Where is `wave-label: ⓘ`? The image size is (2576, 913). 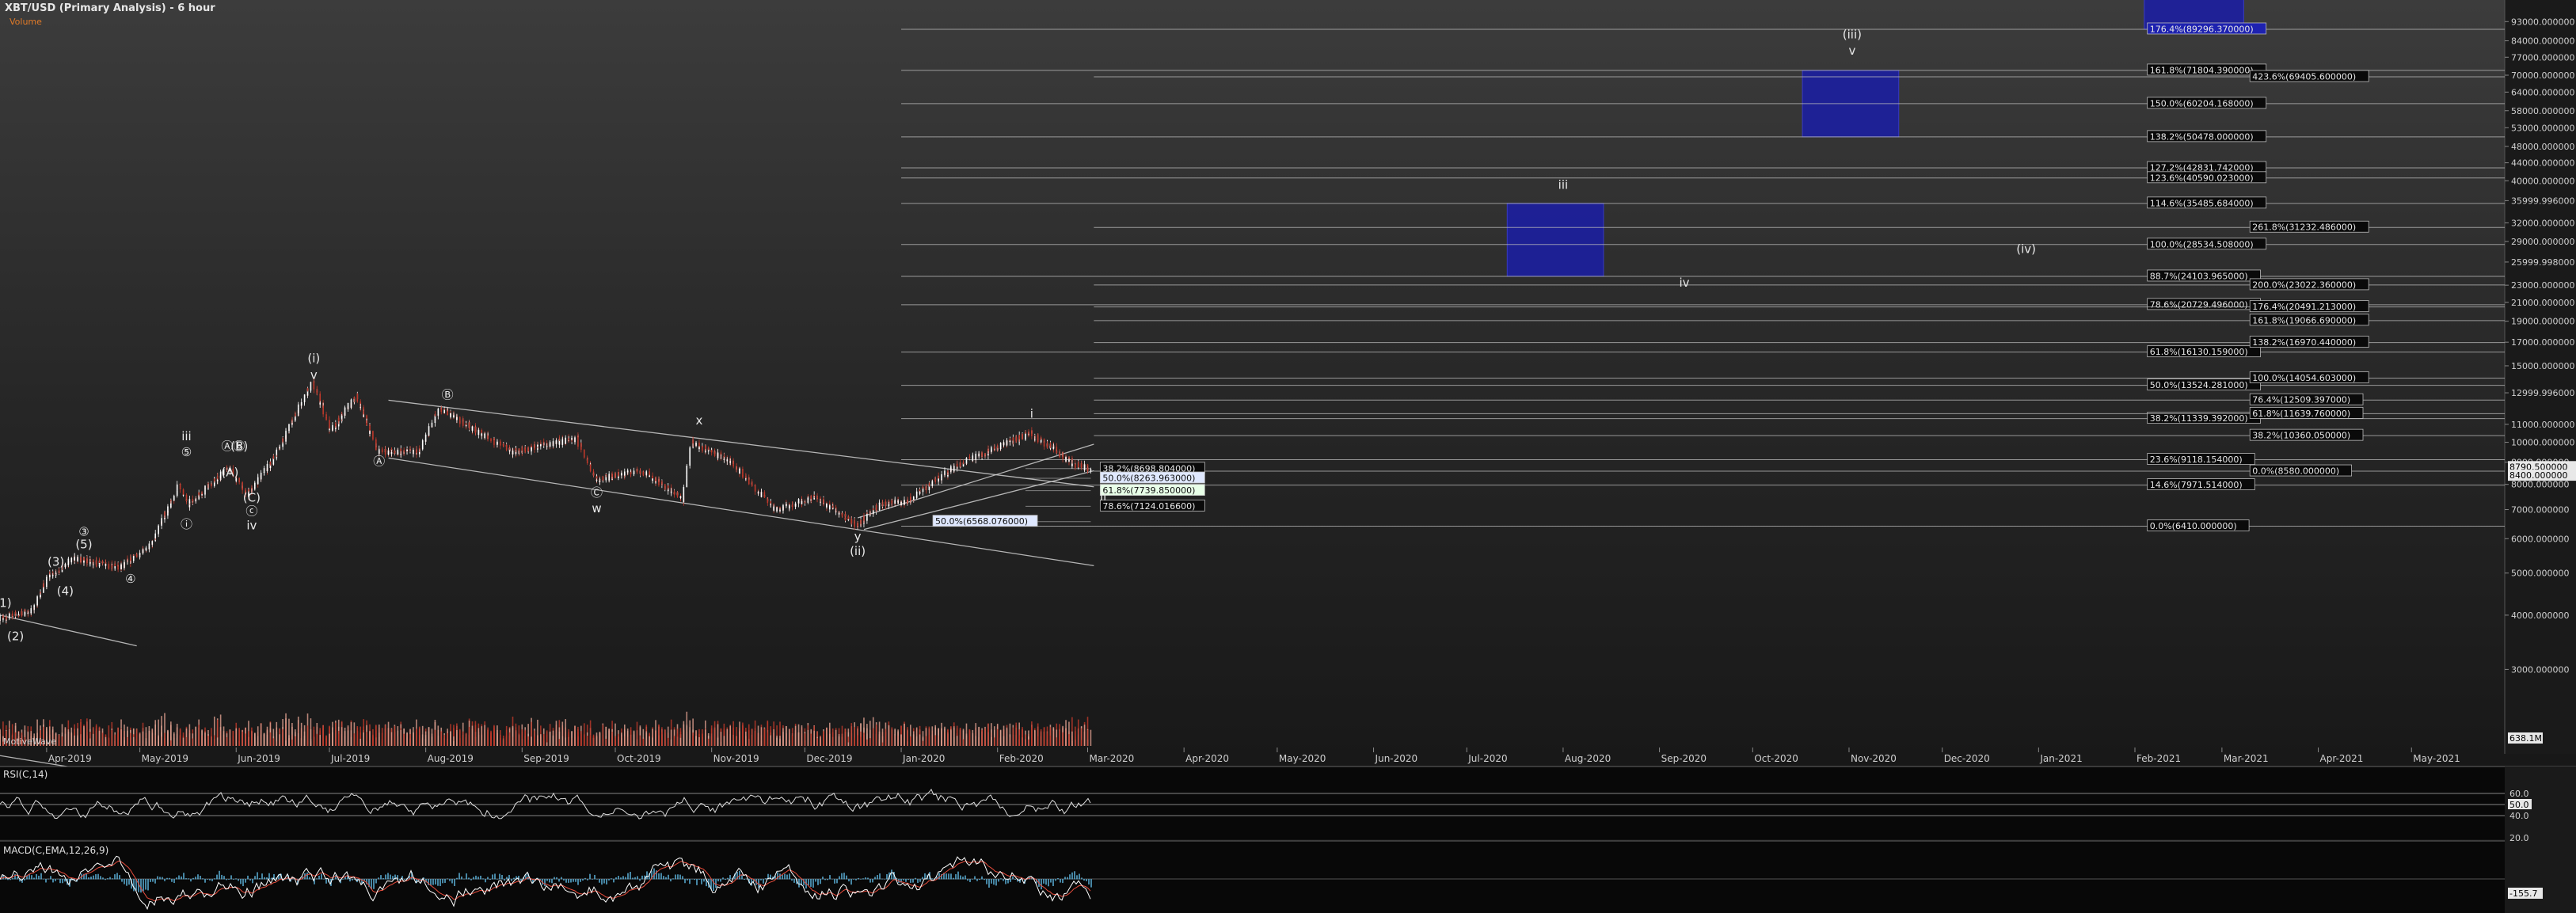
wave-label: ⓘ is located at coordinates (186, 524).